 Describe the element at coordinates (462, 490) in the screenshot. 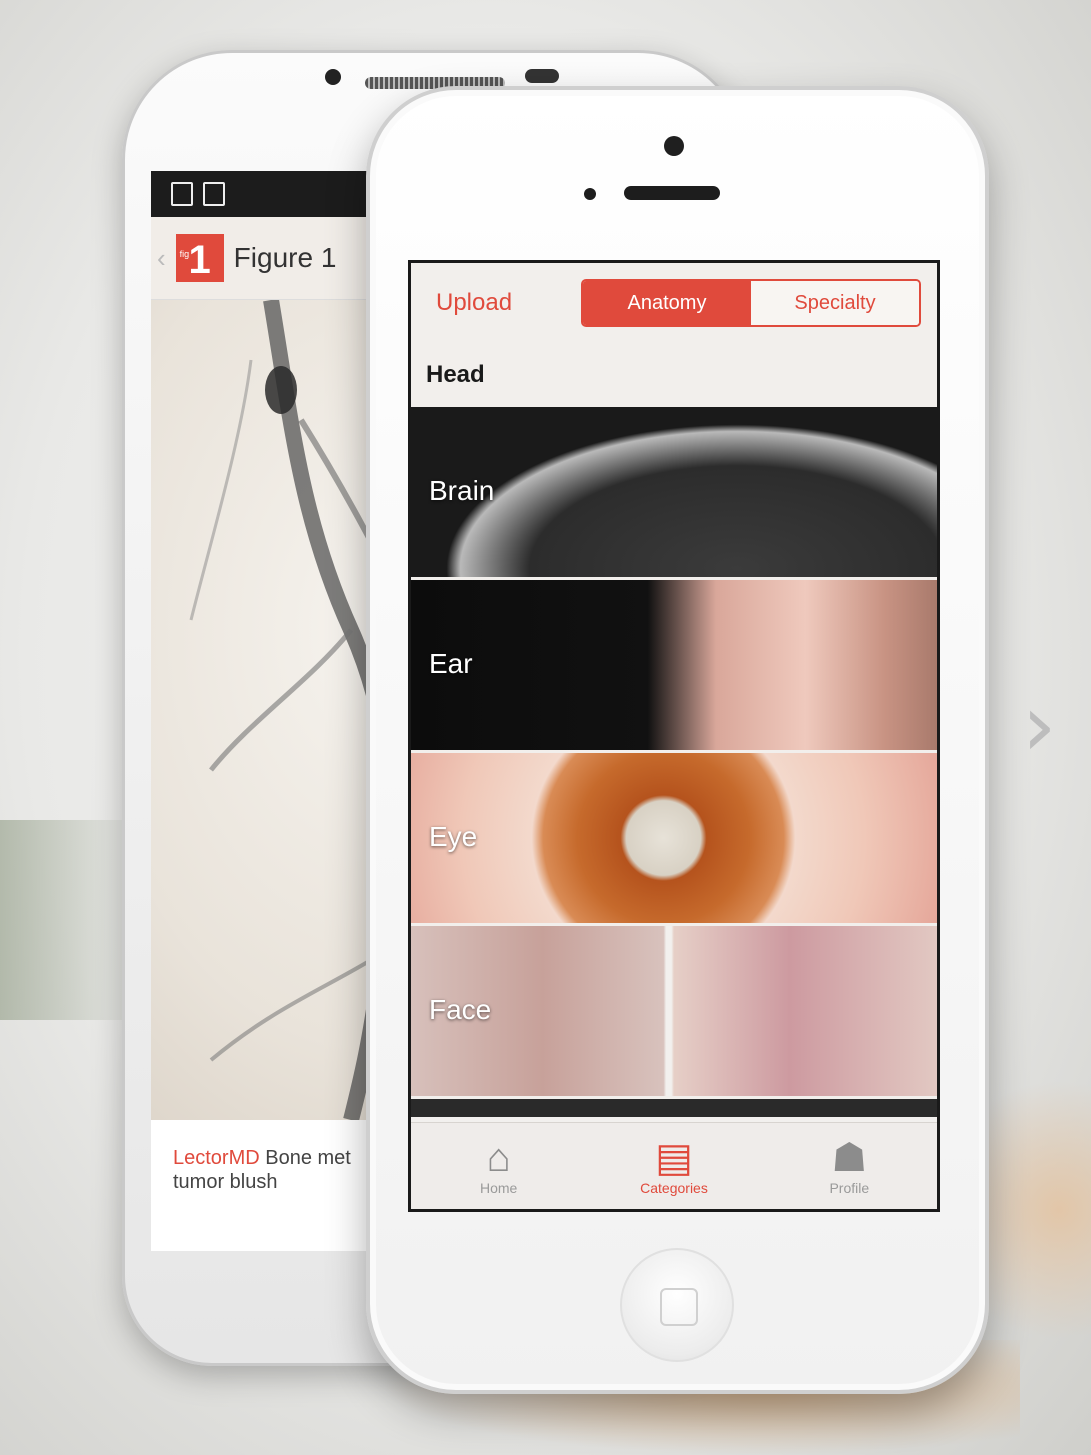

I see `category-label: Brain` at that location.